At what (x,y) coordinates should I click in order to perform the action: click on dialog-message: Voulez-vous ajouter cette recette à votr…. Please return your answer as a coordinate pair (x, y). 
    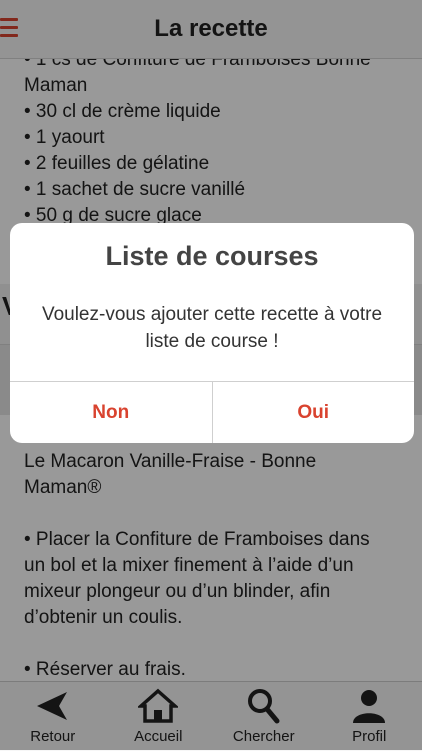
    Looking at the image, I should click on (212, 328).